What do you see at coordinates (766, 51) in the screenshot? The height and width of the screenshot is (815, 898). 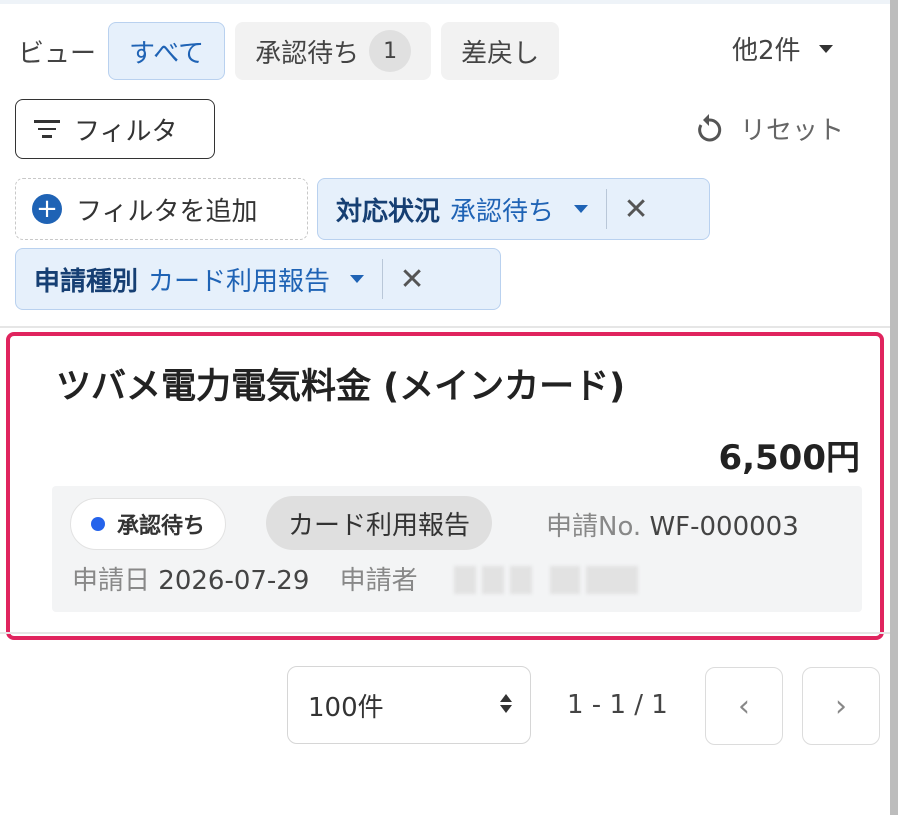 I see `more-views-label: 他2件` at bounding box center [766, 51].